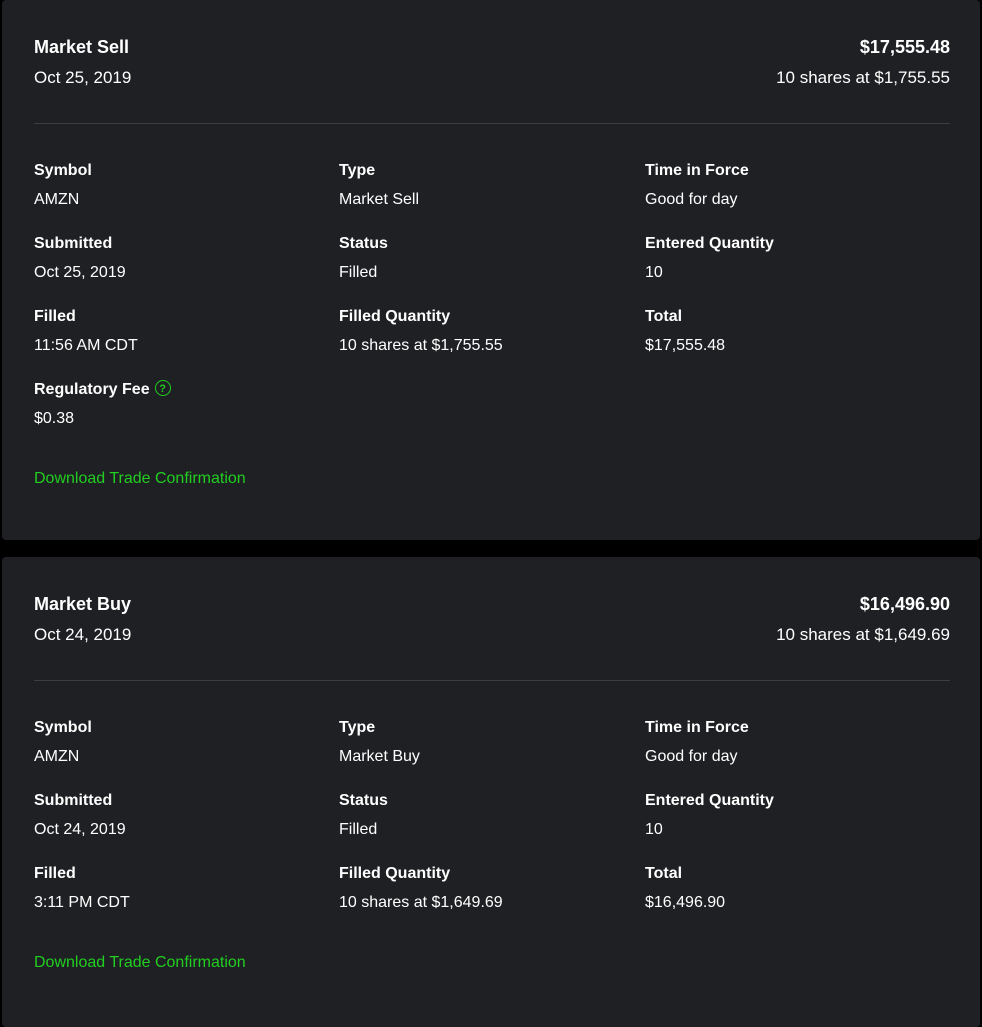 The image size is (982, 1027). What do you see at coordinates (790, 331) in the screenshot?
I see `field-total: Total $17,555.48` at bounding box center [790, 331].